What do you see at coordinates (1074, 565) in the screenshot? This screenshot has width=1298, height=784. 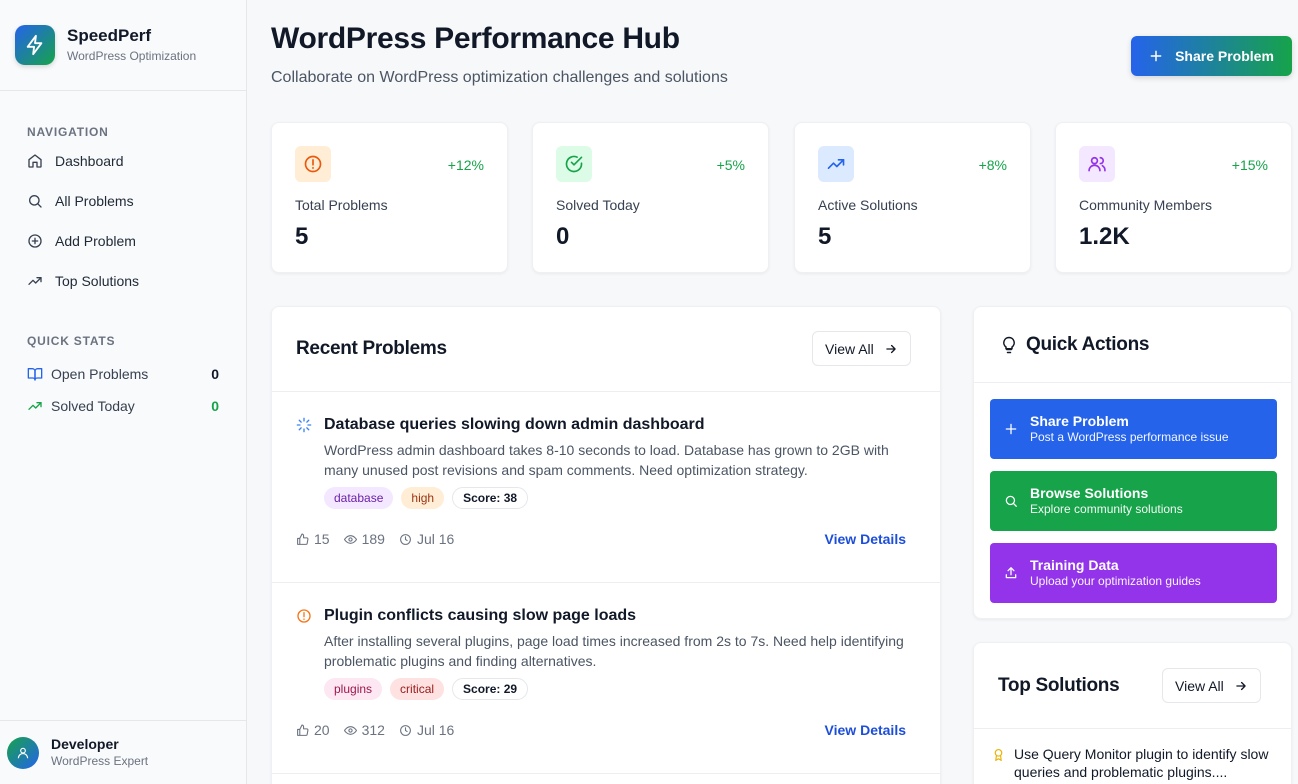 I see `quick-action-title: Training Data` at bounding box center [1074, 565].